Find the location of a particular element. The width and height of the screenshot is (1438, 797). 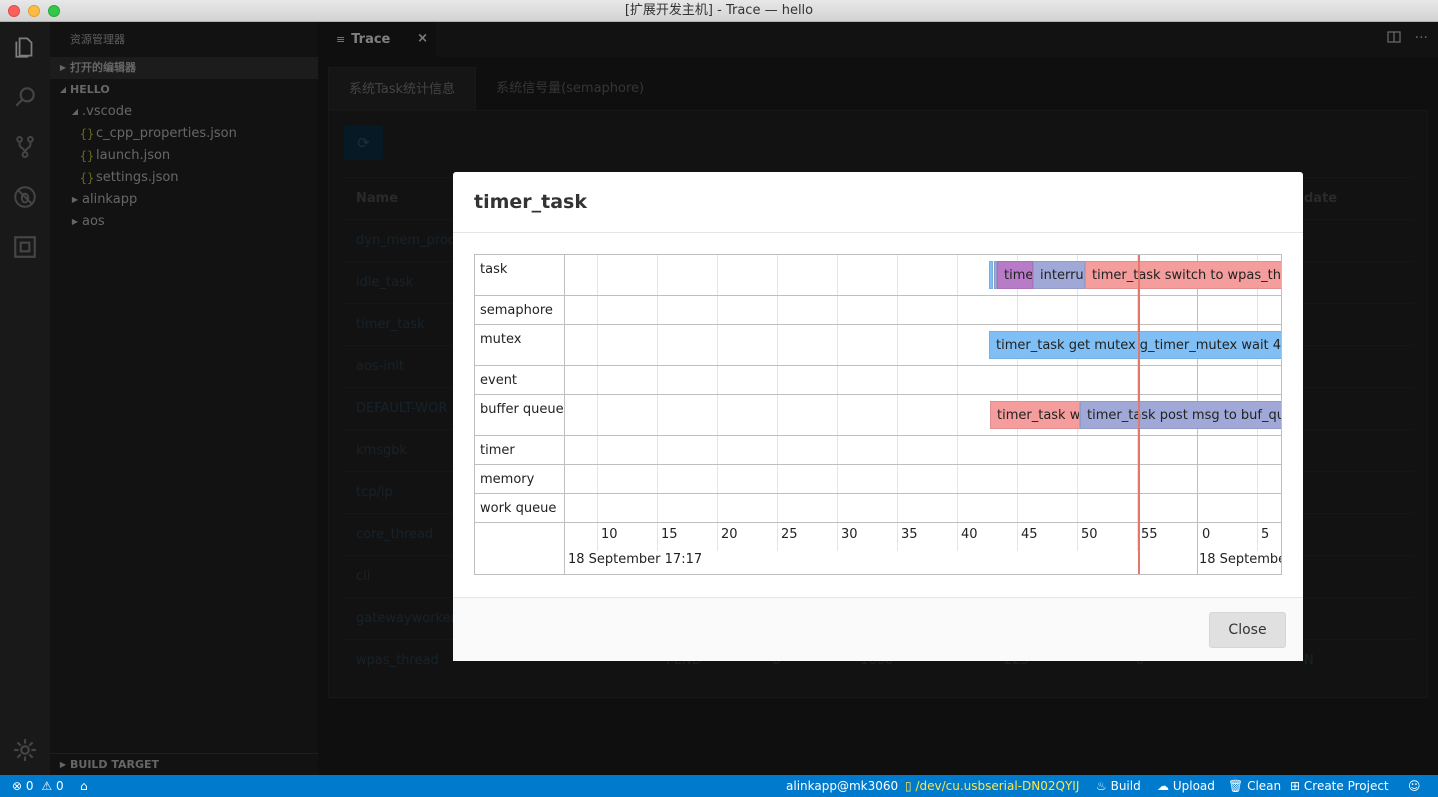

timeline-item-buffer-queue: timer_task wait is located at coordinates (1035, 415).